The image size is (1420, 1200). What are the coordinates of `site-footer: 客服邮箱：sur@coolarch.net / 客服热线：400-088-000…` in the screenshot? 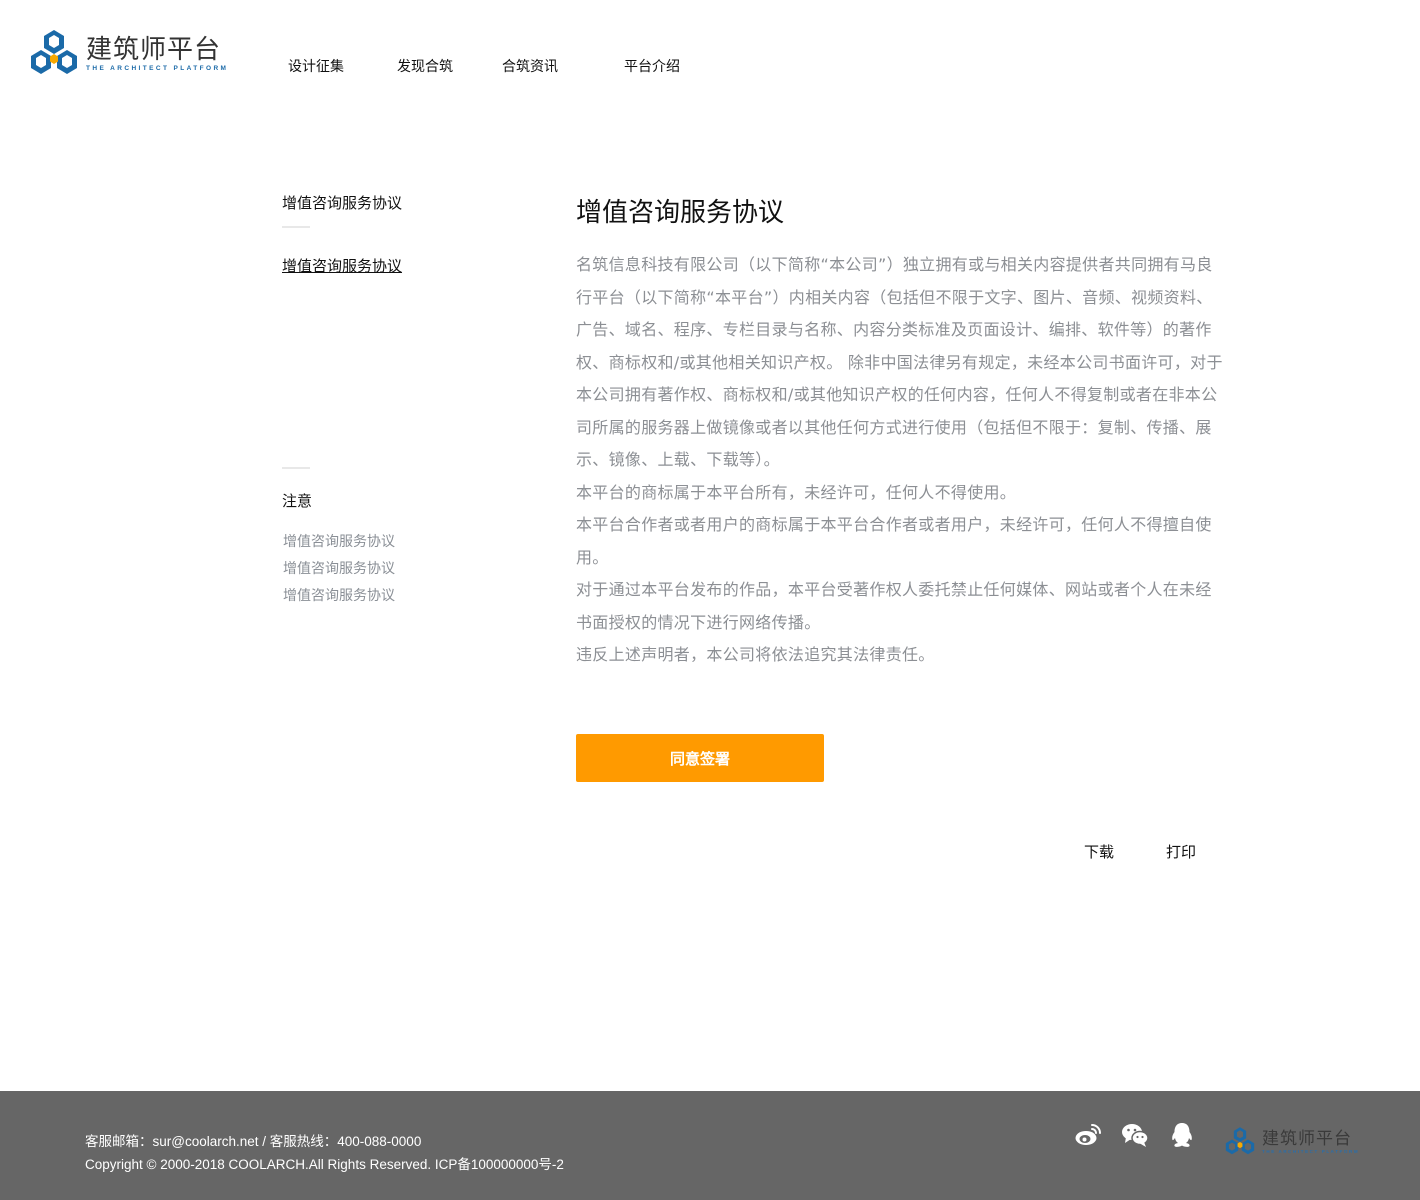 It's located at (710, 1145).